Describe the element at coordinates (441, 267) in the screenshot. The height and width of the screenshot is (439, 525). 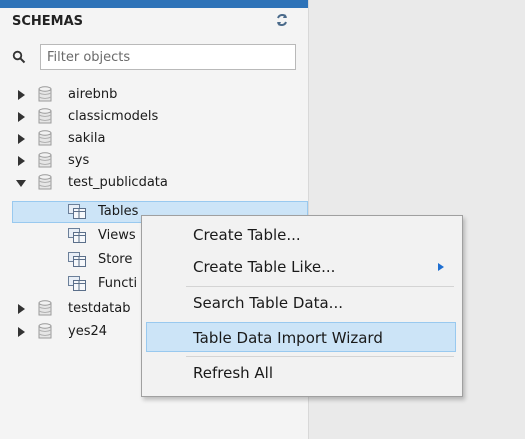
I see `submenu-arrow-icon` at that location.